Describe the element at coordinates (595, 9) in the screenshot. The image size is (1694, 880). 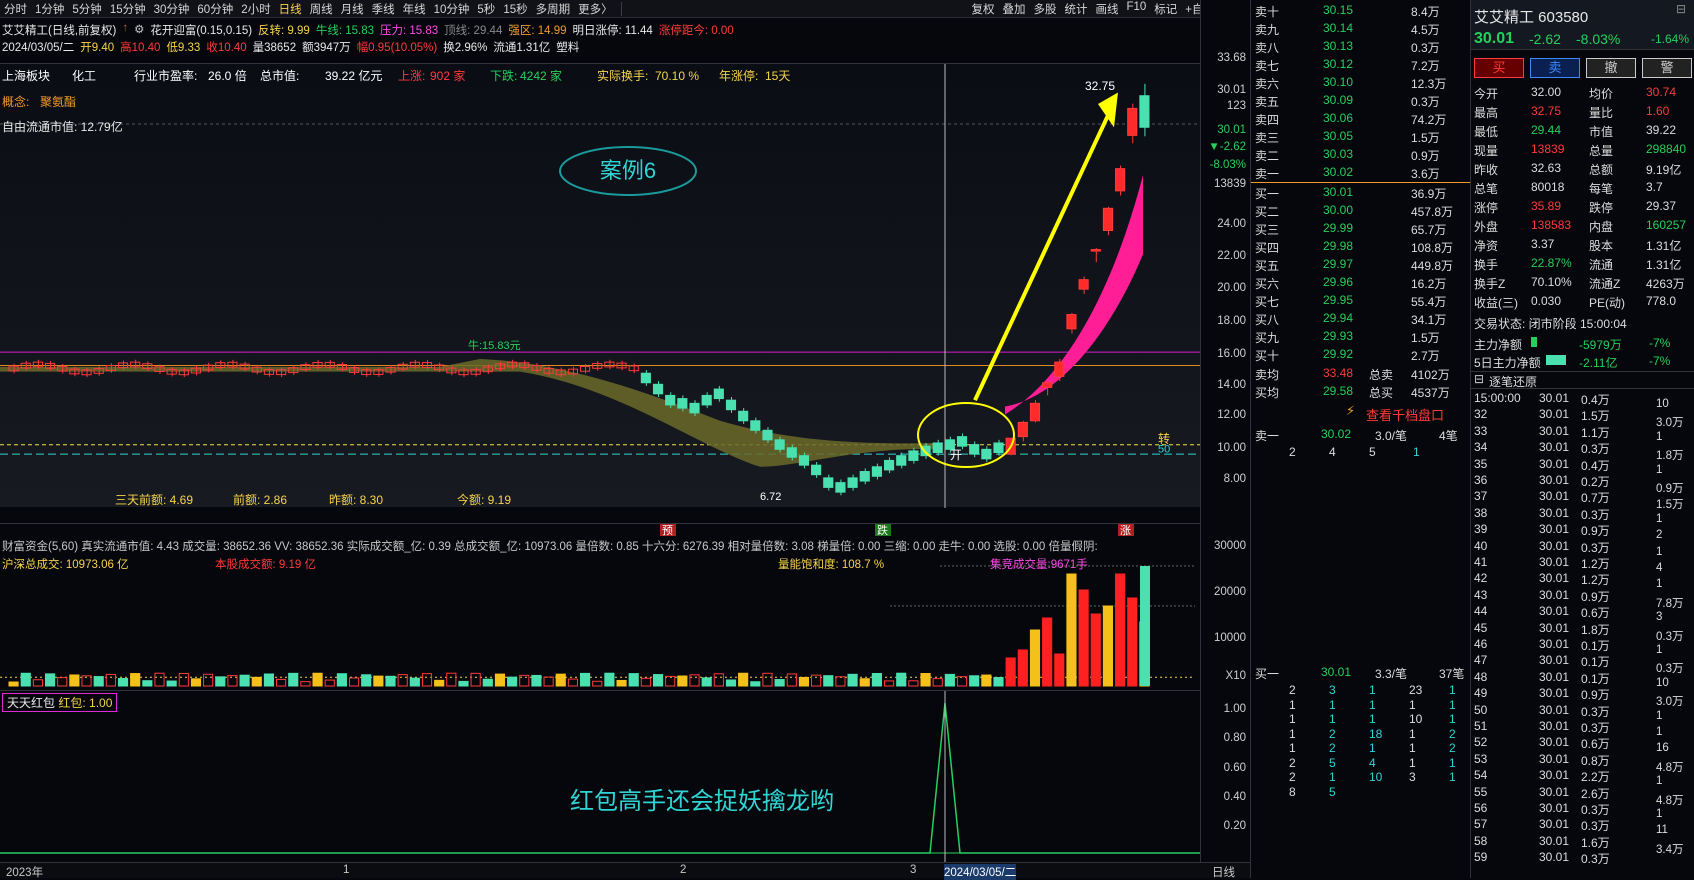
I see `period-tab-16: 更多〉` at that location.